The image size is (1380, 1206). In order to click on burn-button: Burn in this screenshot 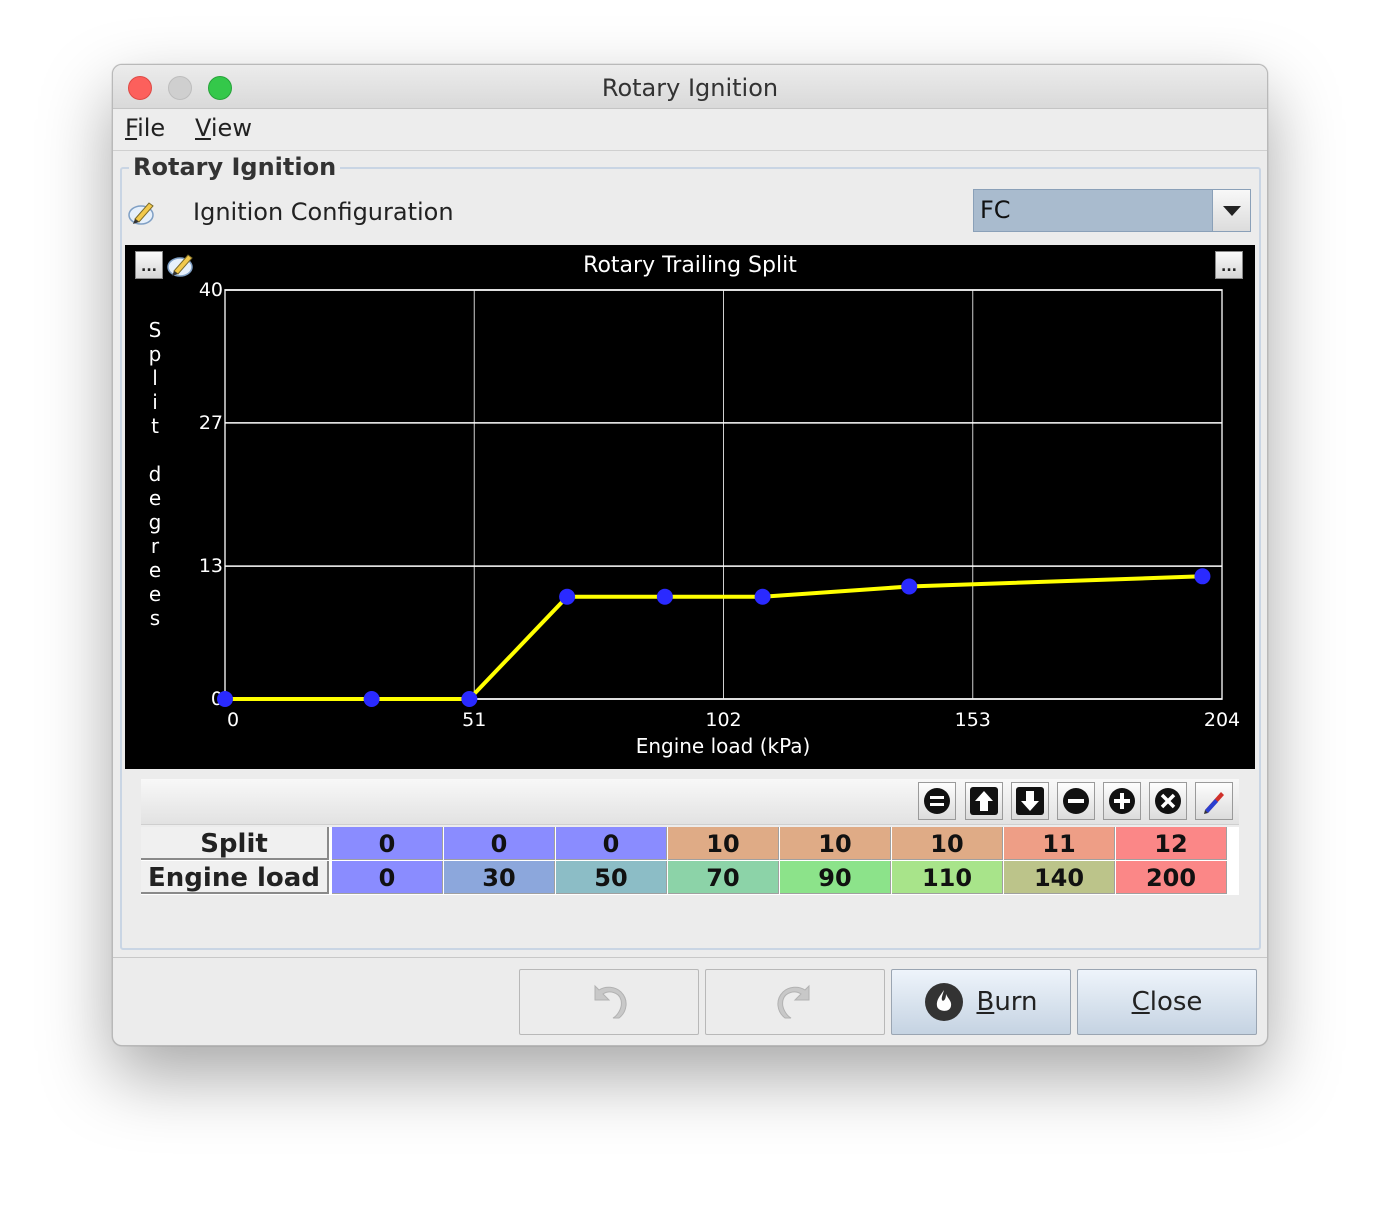, I will do `click(981, 1002)`.